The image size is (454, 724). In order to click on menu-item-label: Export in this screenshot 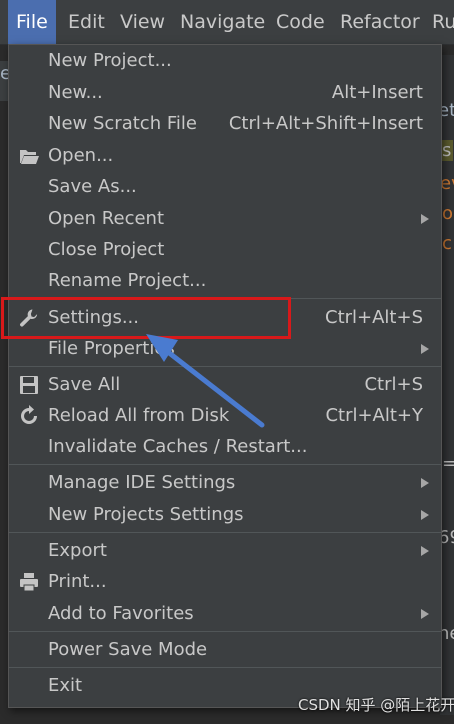, I will do `click(77, 550)`.